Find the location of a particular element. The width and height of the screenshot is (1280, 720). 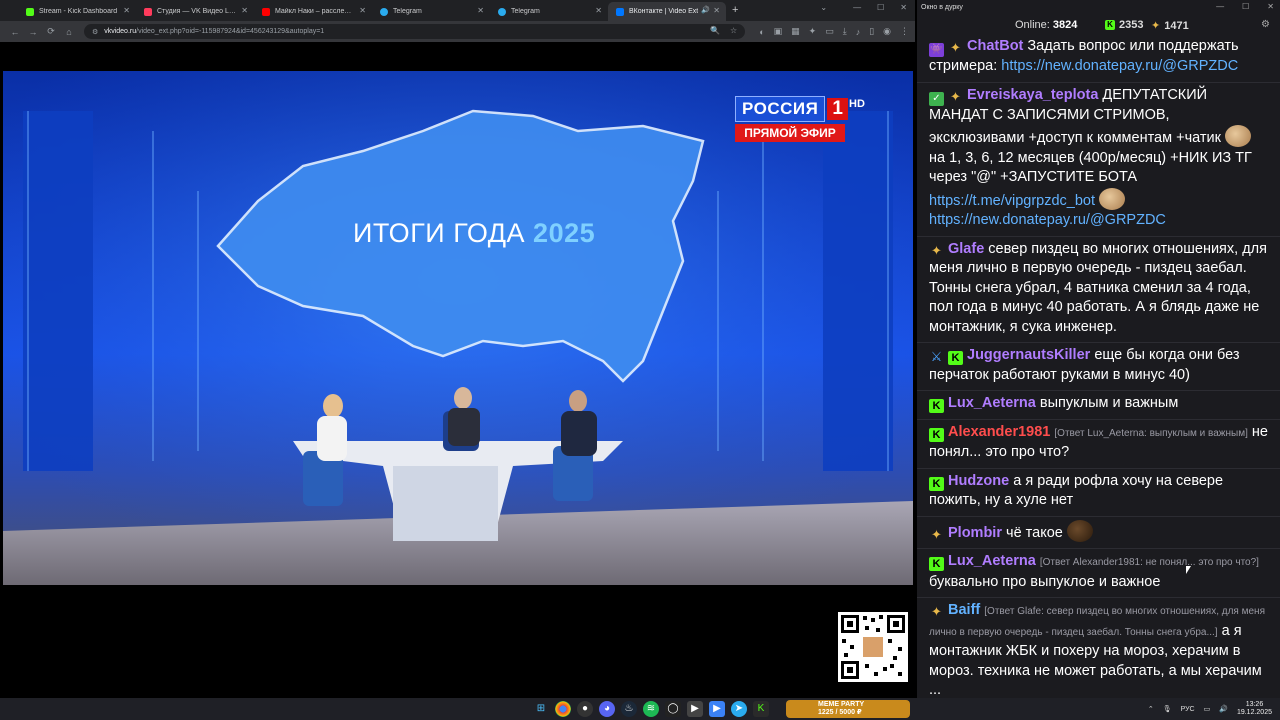

obs-icon: ● is located at coordinates (585, 709).